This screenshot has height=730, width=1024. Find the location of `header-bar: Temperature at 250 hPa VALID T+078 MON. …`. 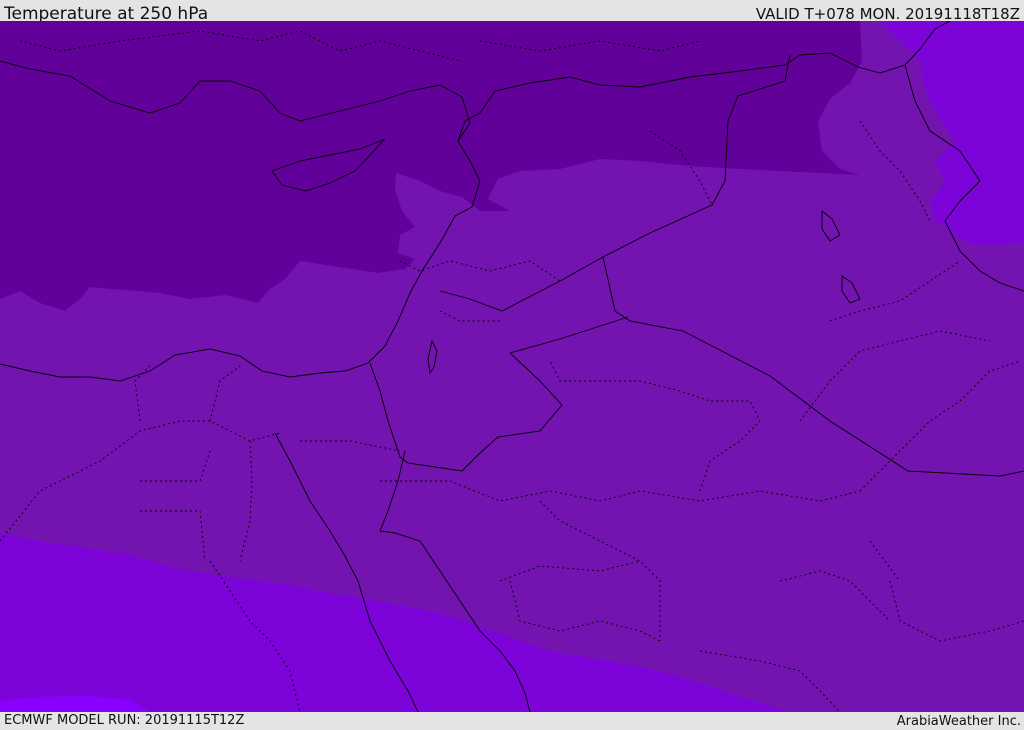

header-bar: Temperature at 250 hPa VALID T+078 MON. … is located at coordinates (512, 12).